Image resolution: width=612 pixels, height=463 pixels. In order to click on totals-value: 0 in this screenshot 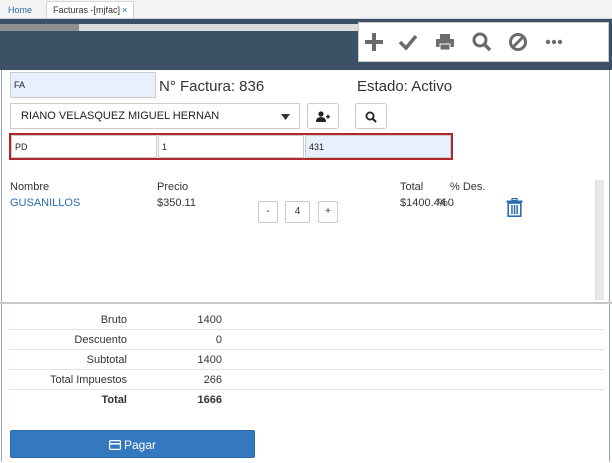, I will do `click(174, 339)`.